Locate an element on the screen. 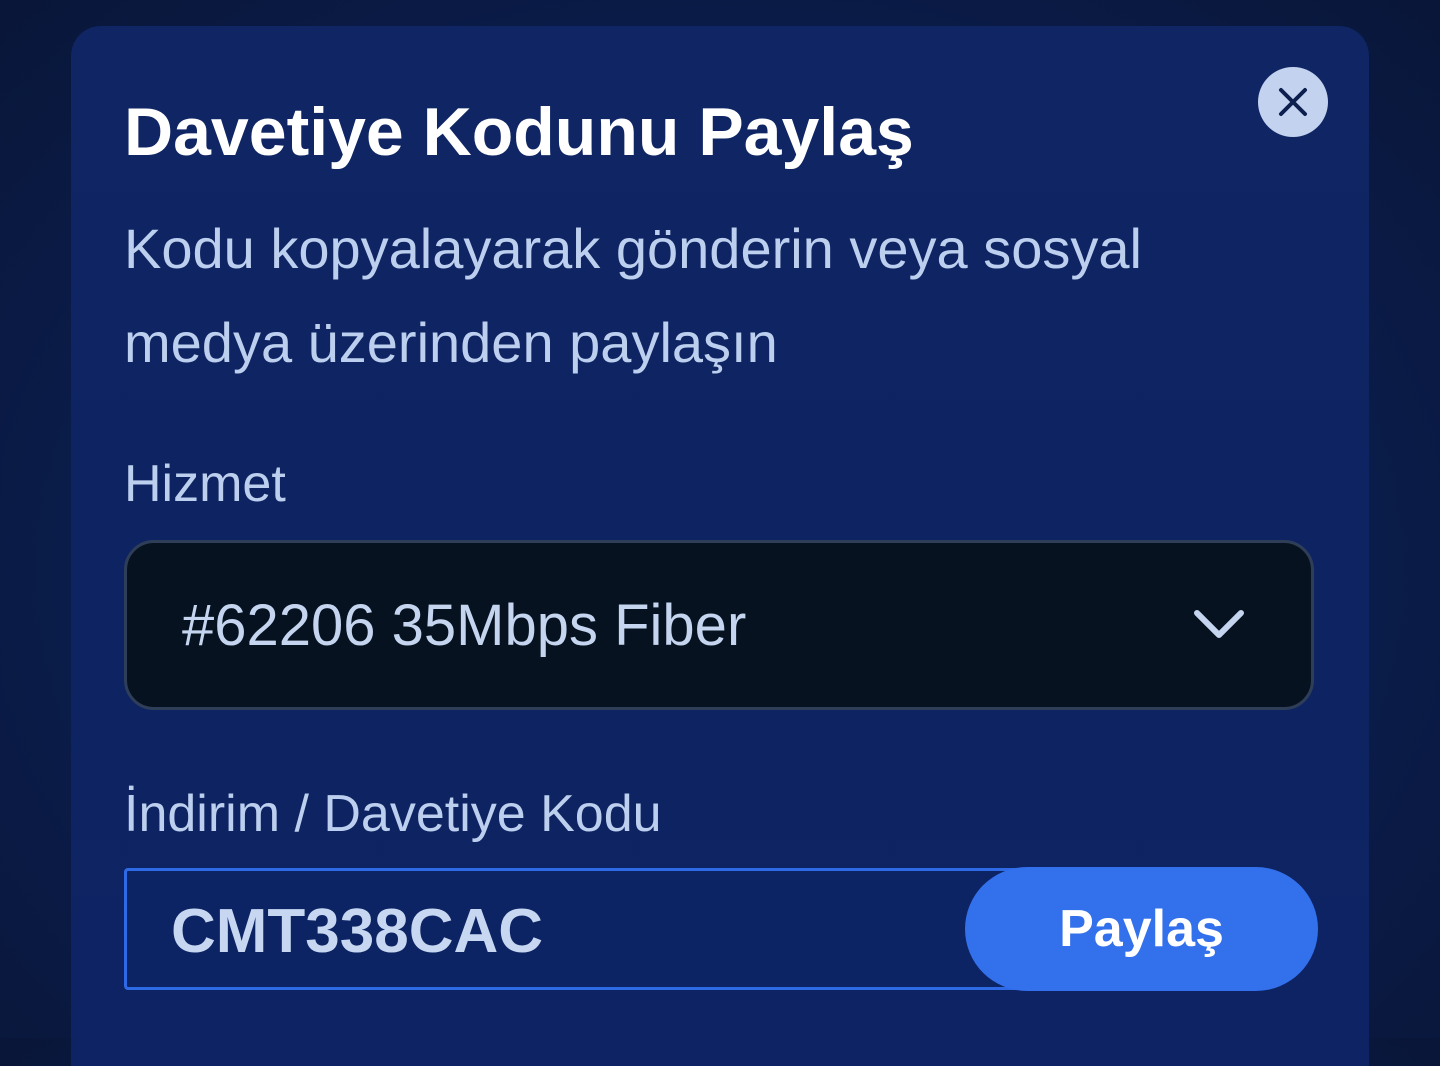 The width and height of the screenshot is (1440, 1066). code-input is located at coordinates (551, 931).